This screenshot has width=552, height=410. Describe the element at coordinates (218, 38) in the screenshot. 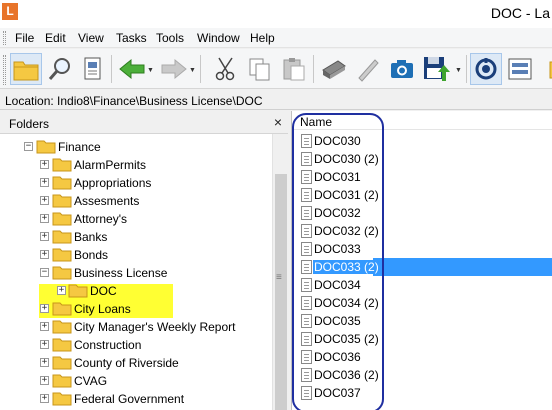

I see `menu-window: Window` at that location.